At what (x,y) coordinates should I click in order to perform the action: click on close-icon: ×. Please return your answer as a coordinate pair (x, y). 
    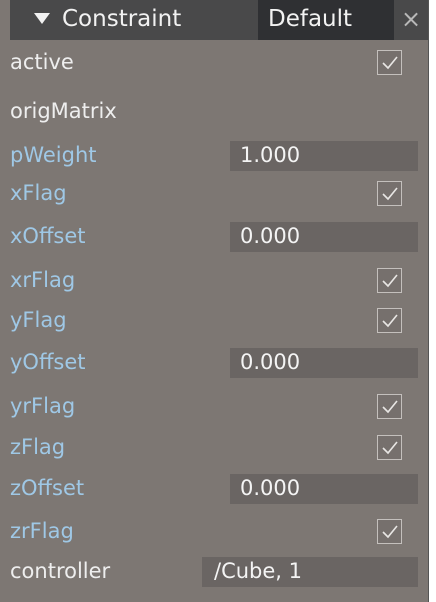
    Looking at the image, I should click on (411, 20).